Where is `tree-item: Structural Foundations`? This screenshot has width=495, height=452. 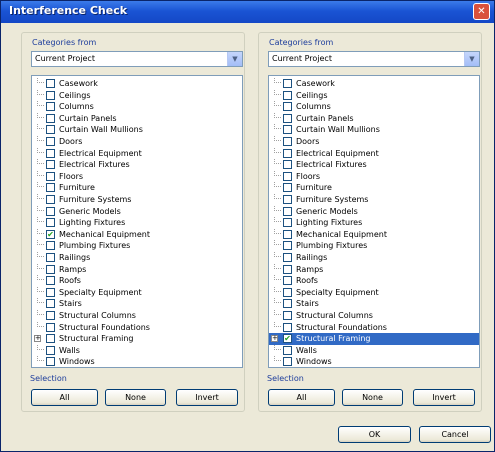
tree-item: Structural Foundations is located at coordinates (374, 327).